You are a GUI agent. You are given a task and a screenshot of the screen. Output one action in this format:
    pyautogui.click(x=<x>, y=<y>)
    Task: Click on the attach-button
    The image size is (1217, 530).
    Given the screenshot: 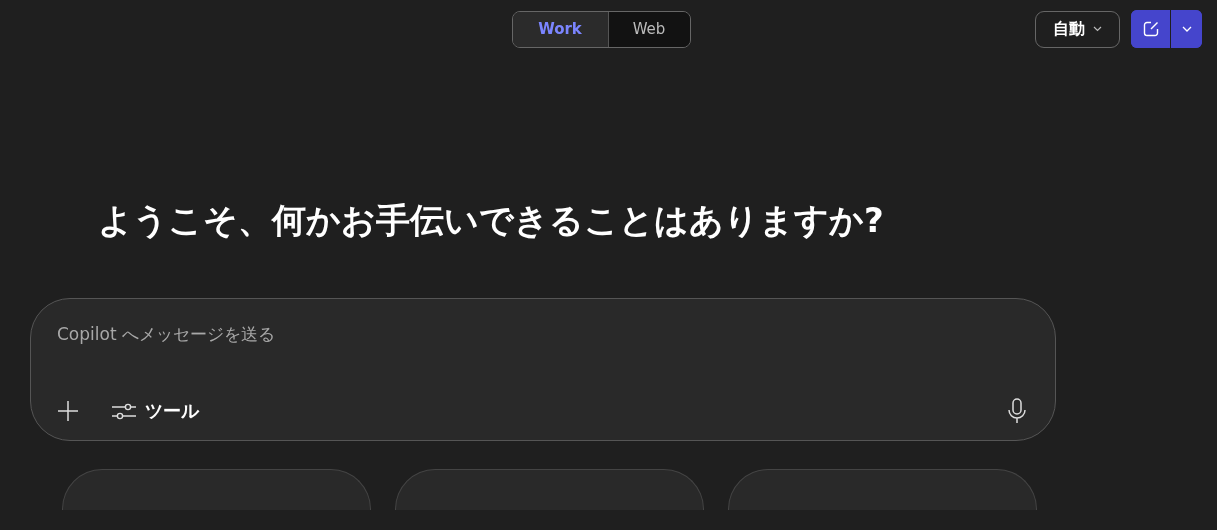 What is the action you would take?
    pyautogui.click(x=68, y=411)
    